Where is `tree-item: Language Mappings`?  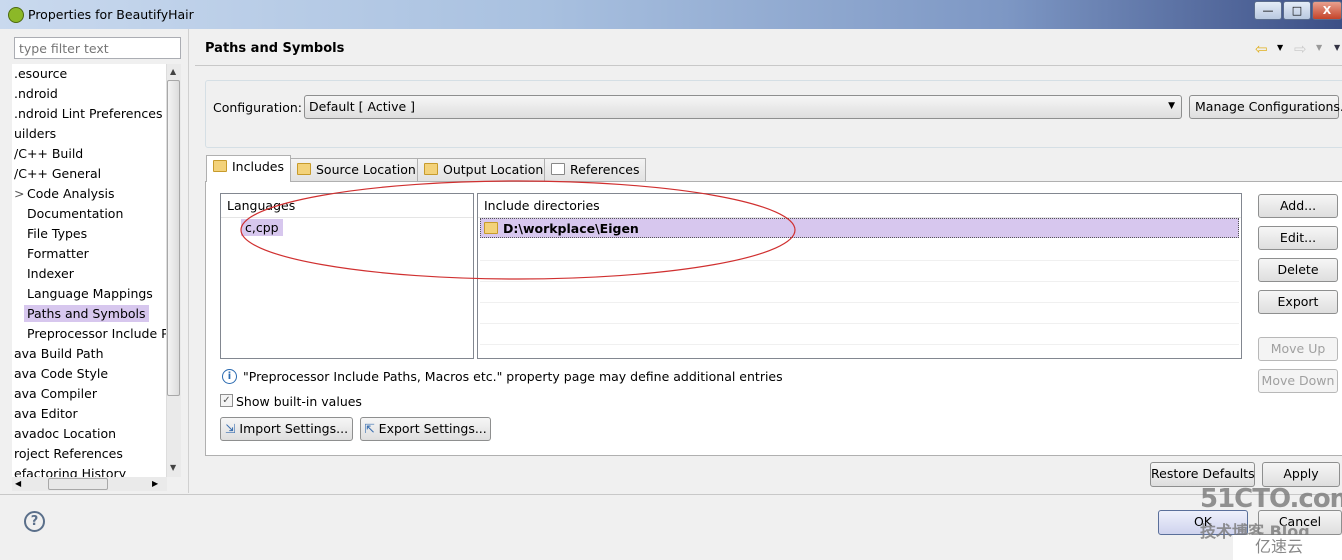 tree-item: Language Mappings is located at coordinates (90, 293).